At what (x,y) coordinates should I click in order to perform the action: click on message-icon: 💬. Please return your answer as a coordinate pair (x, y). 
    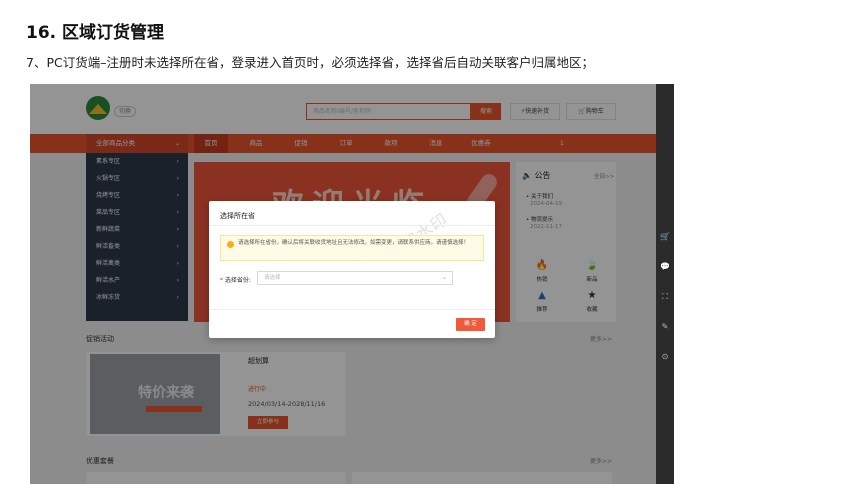
    Looking at the image, I should click on (665, 266).